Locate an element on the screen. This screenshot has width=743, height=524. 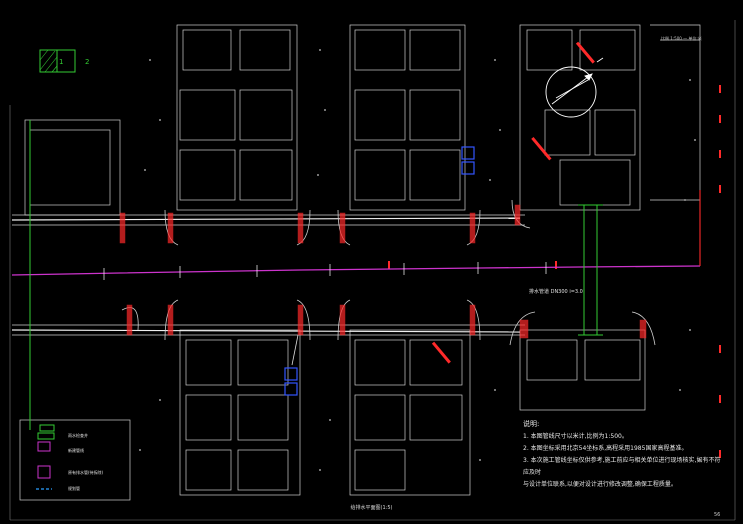
notes-heading: 说明: is located at coordinates (531, 424).